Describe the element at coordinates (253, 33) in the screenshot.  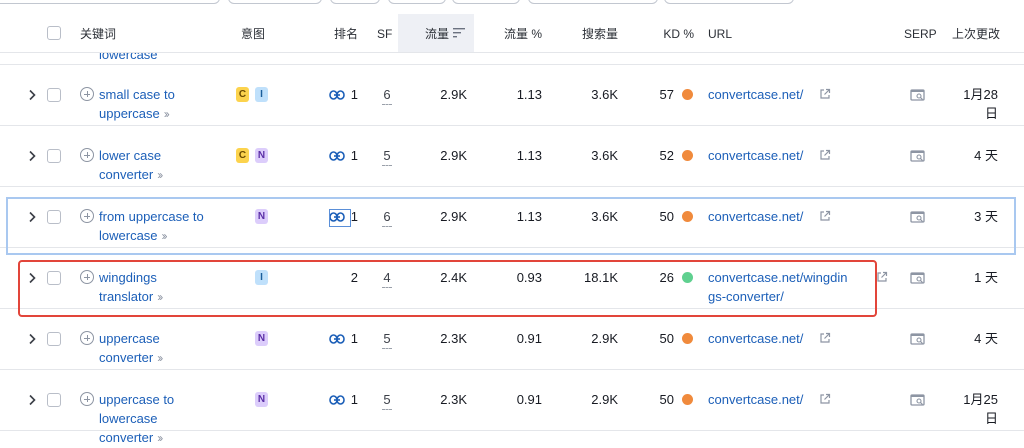
I see `header-intent: 意图` at that location.